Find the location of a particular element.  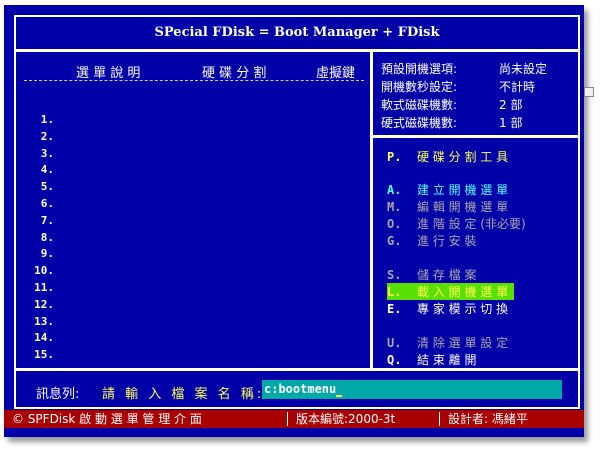

menu-item-key: U. is located at coordinates (394, 343).